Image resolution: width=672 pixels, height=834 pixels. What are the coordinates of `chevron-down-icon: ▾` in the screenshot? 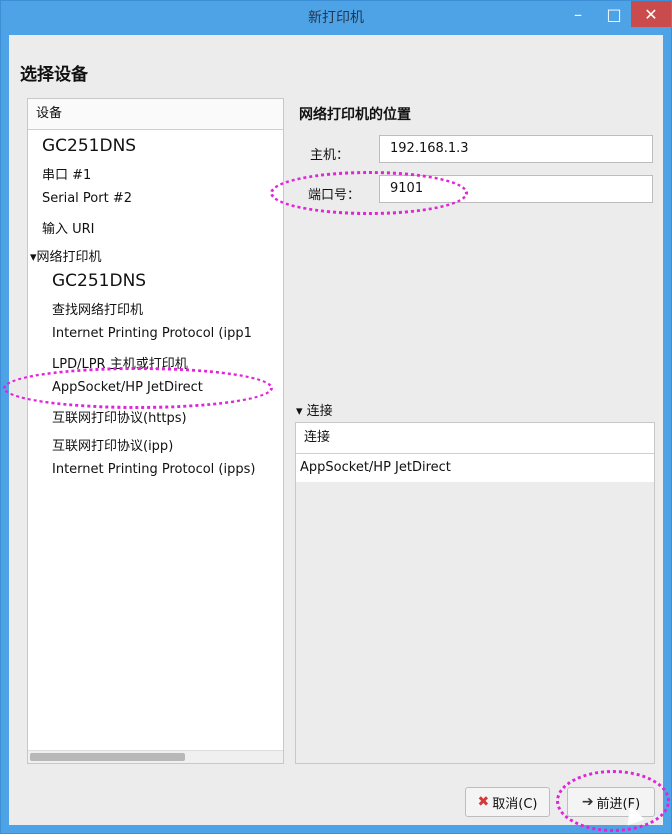 It's located at (299, 411).